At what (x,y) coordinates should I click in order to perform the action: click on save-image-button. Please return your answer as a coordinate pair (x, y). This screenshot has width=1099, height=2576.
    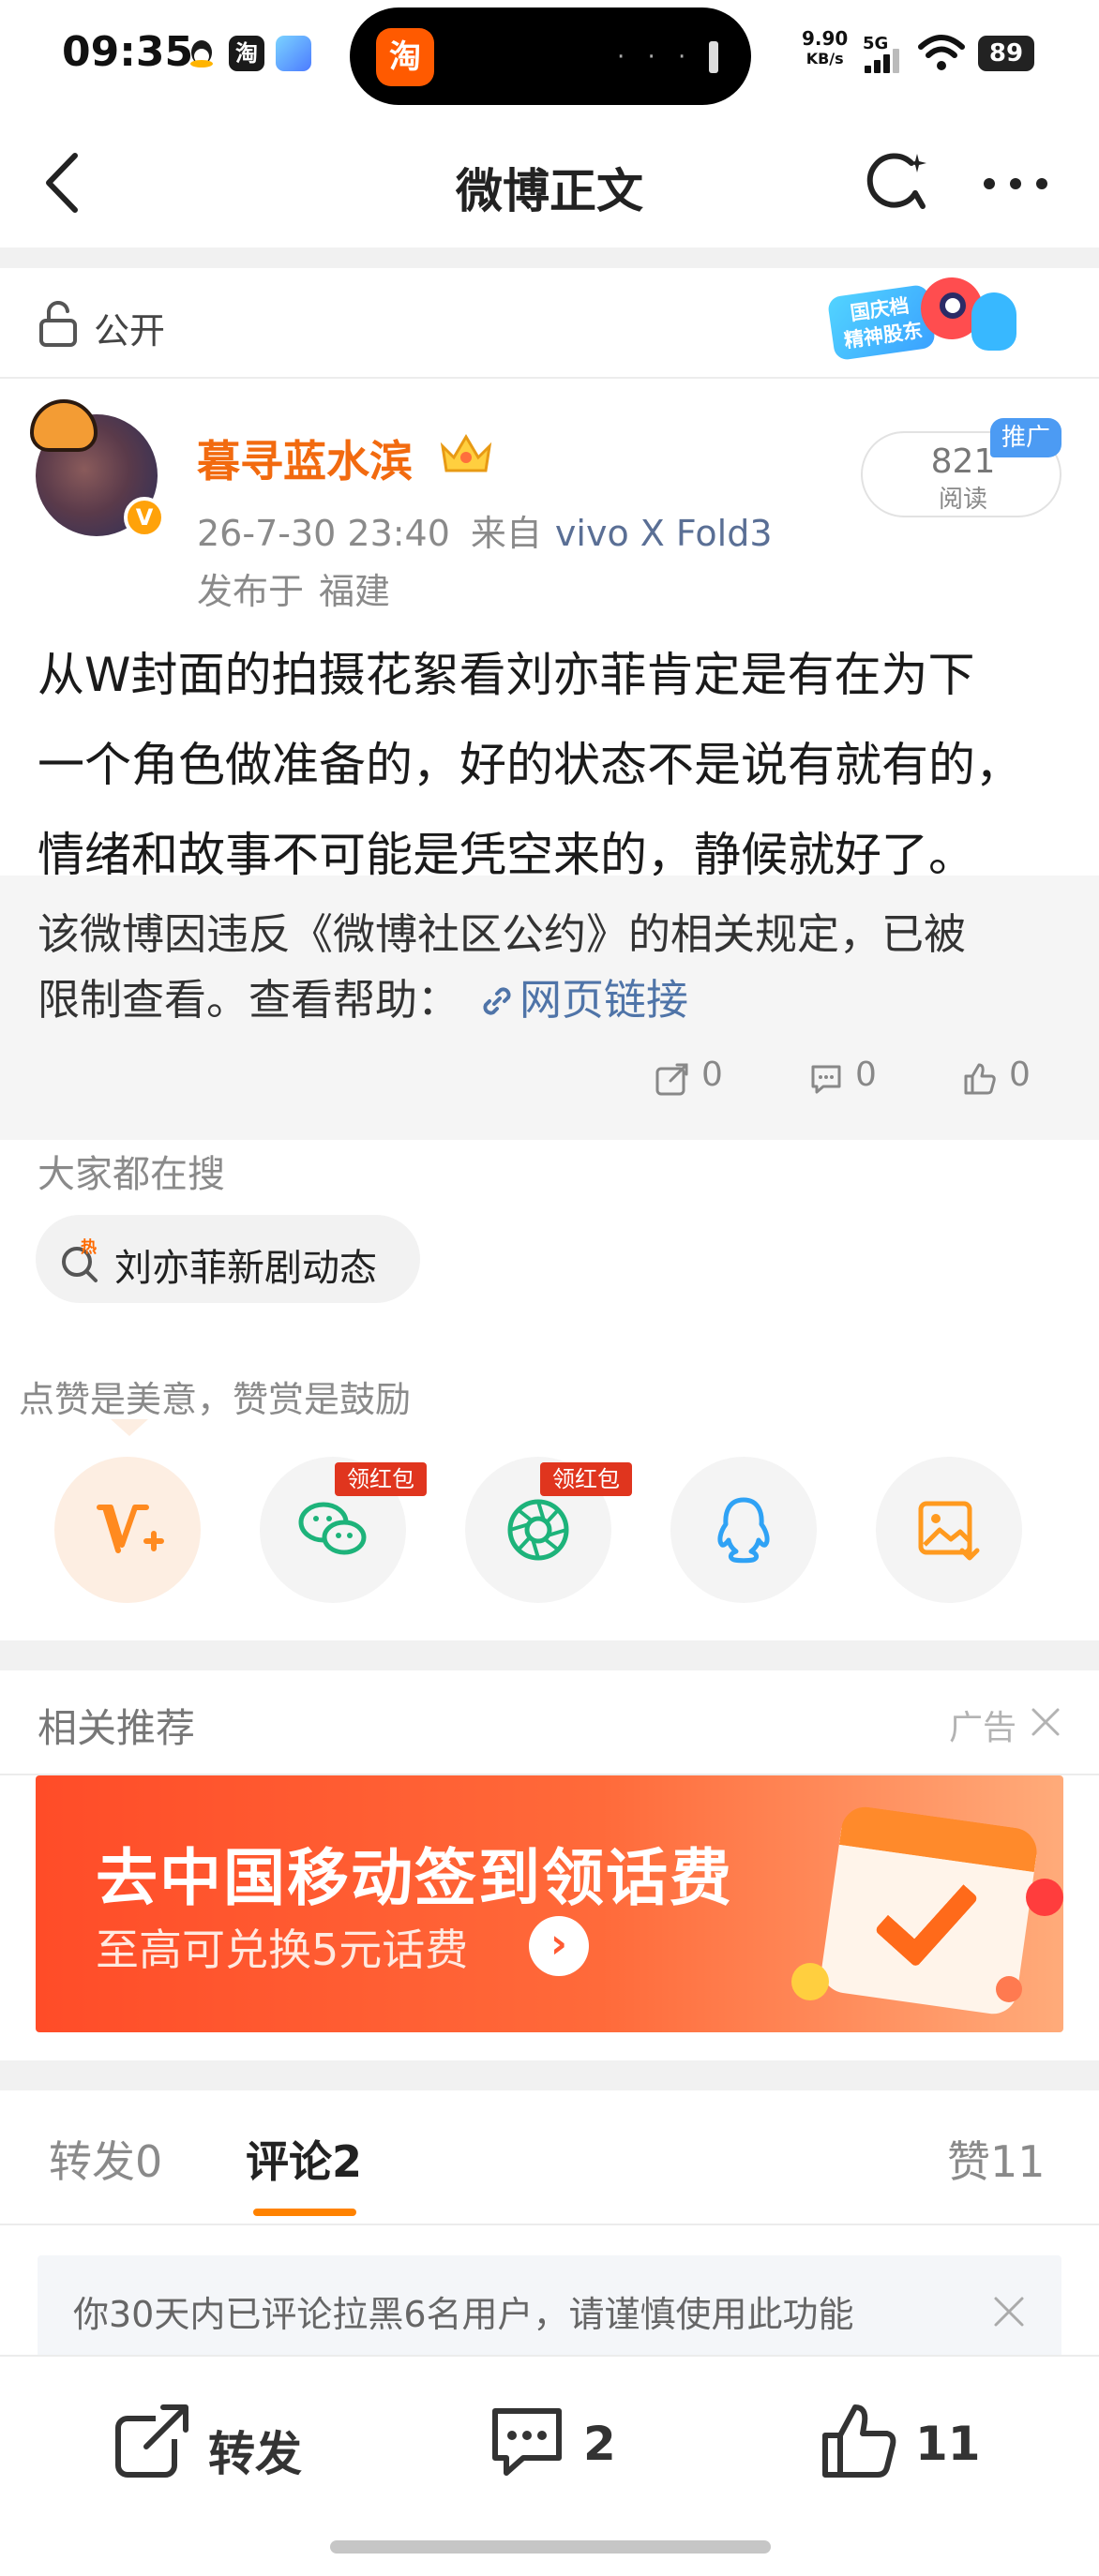
    Looking at the image, I should click on (949, 1530).